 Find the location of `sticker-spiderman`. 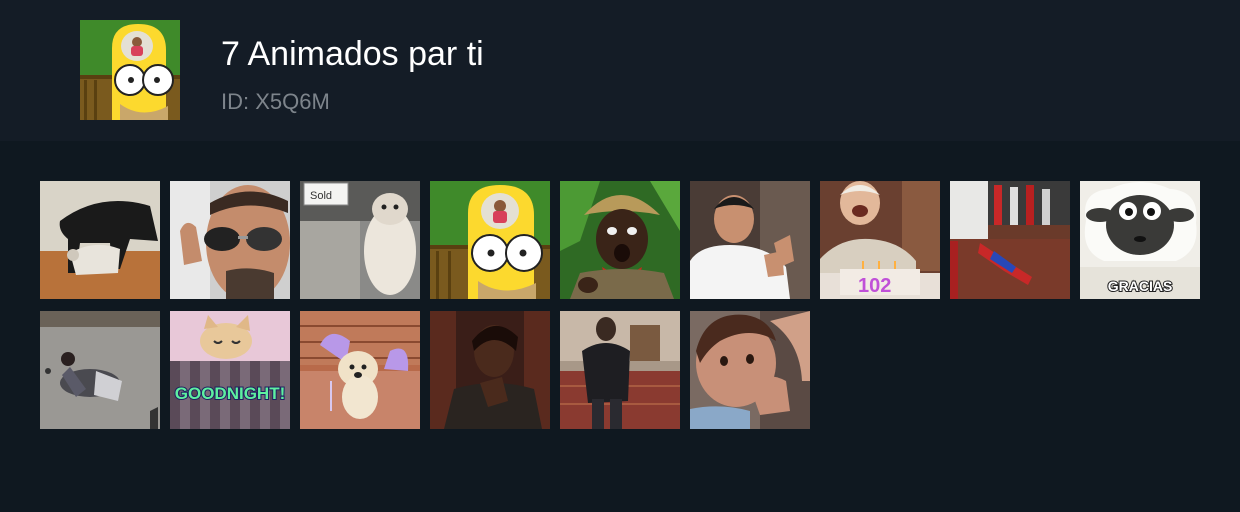

sticker-spiderman is located at coordinates (1010, 240).